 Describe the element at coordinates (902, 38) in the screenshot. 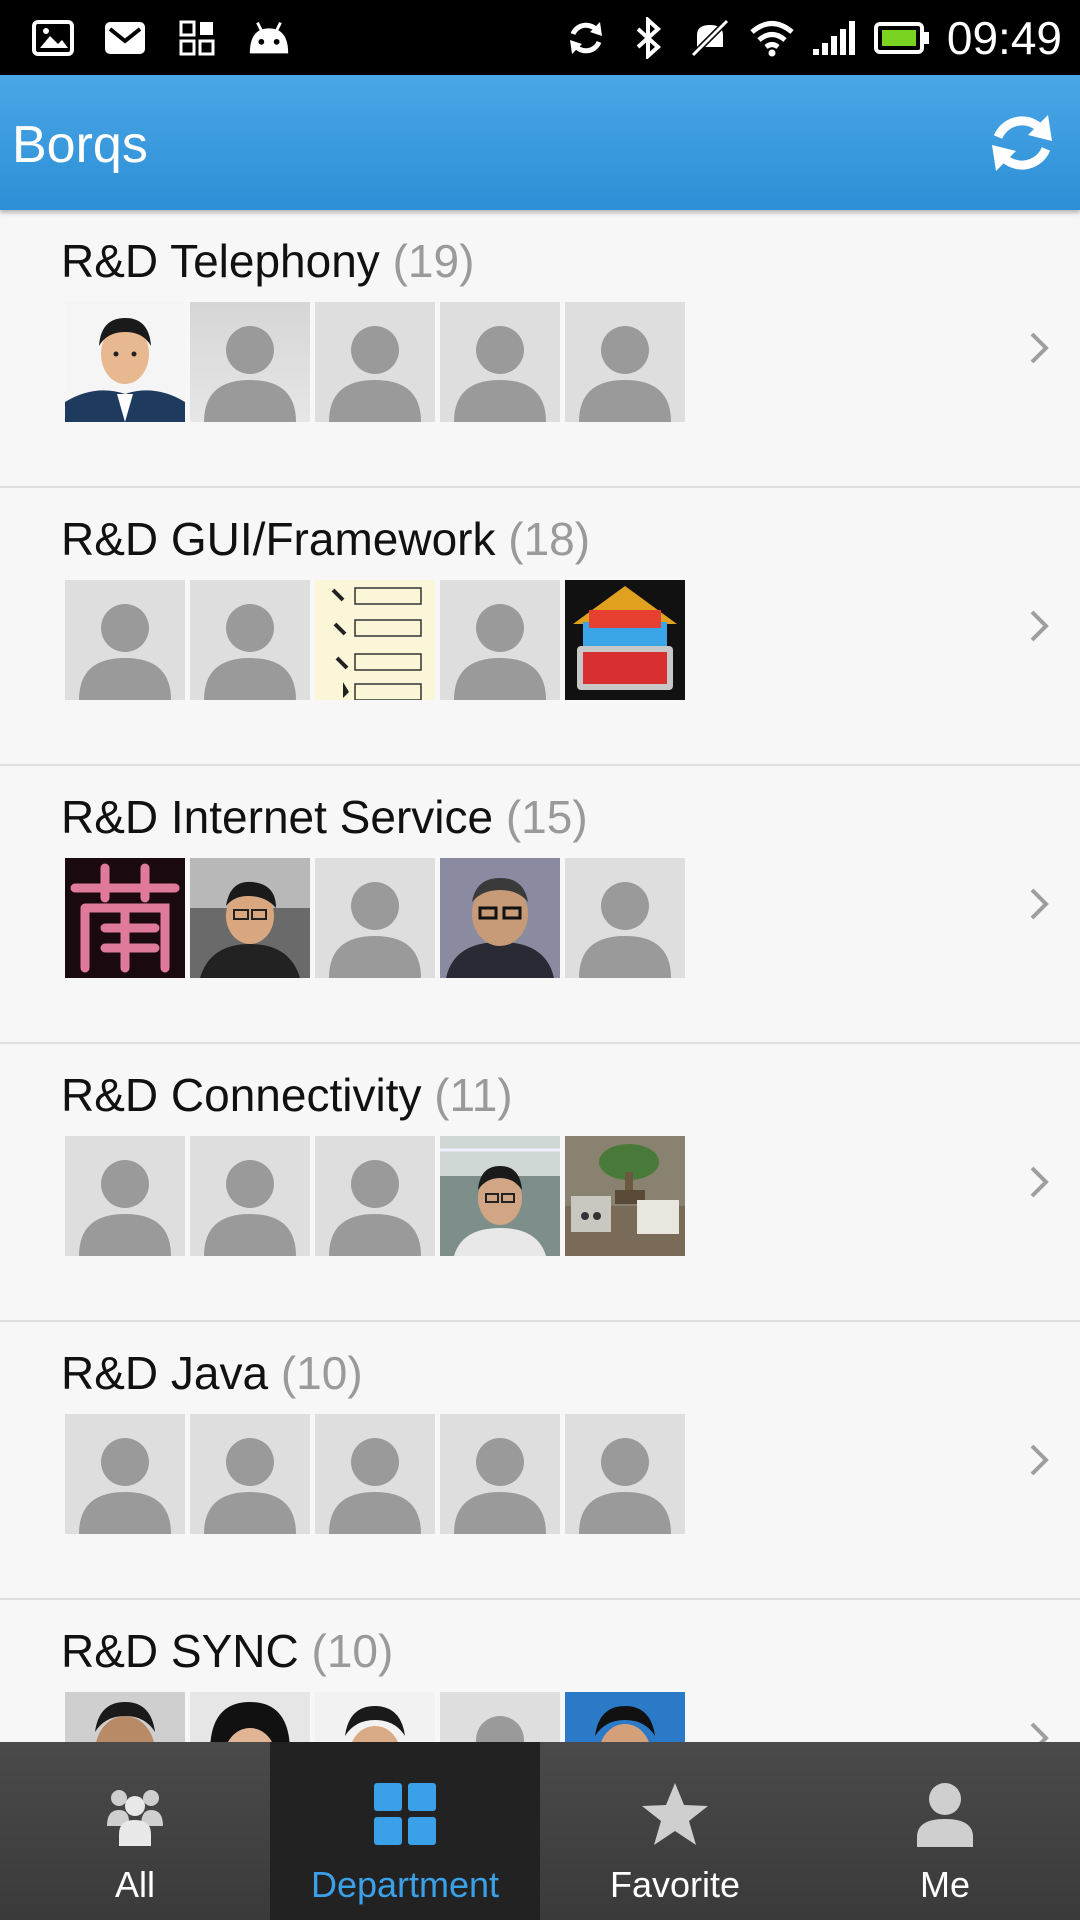

I see `battery-icon` at that location.